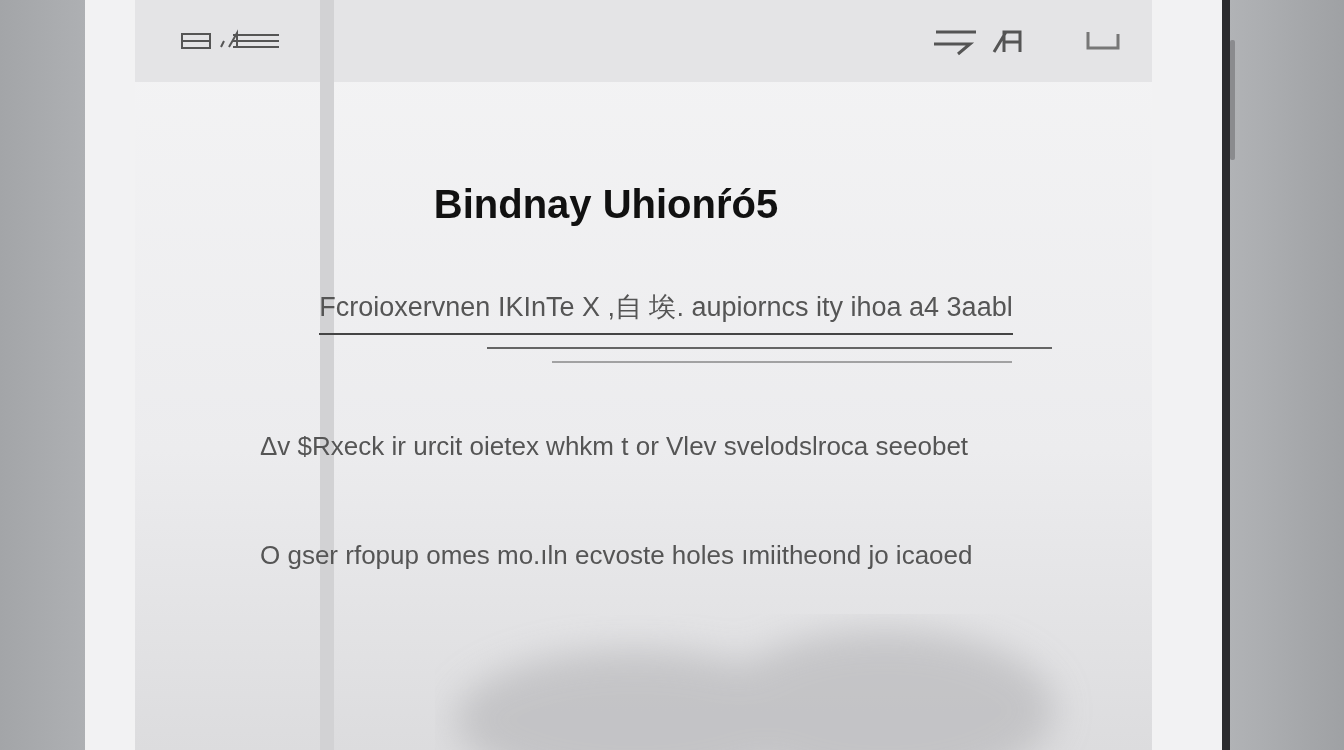 The image size is (1344, 750). What do you see at coordinates (606, 204) in the screenshot?
I see `app-title: Bindnay Uhionŕó5` at bounding box center [606, 204].